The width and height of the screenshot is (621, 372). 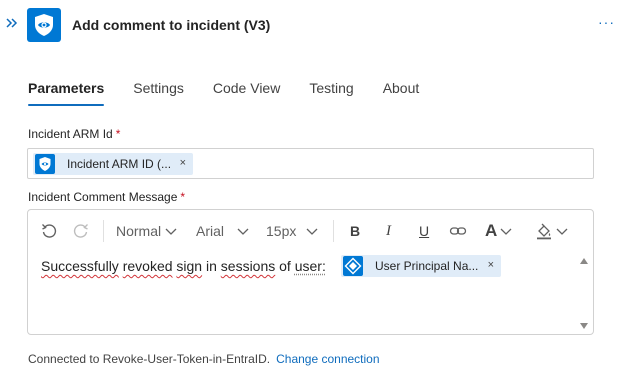 I want to click on message-word: revoked, so click(x=147, y=266).